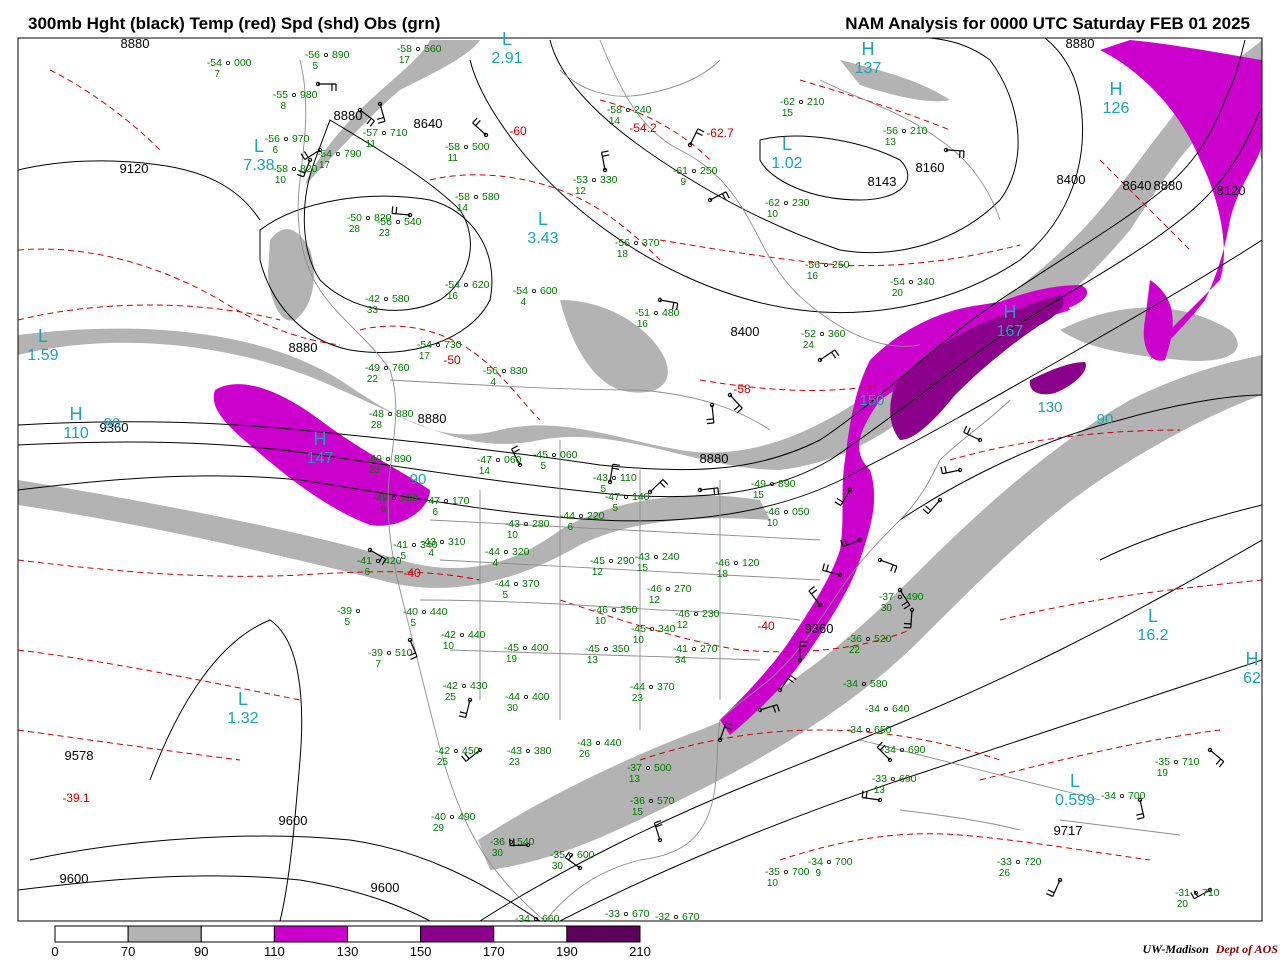 The width and height of the screenshot is (1280, 960). I want to click on ob-dewpoint-depression: 8, so click(283, 106).